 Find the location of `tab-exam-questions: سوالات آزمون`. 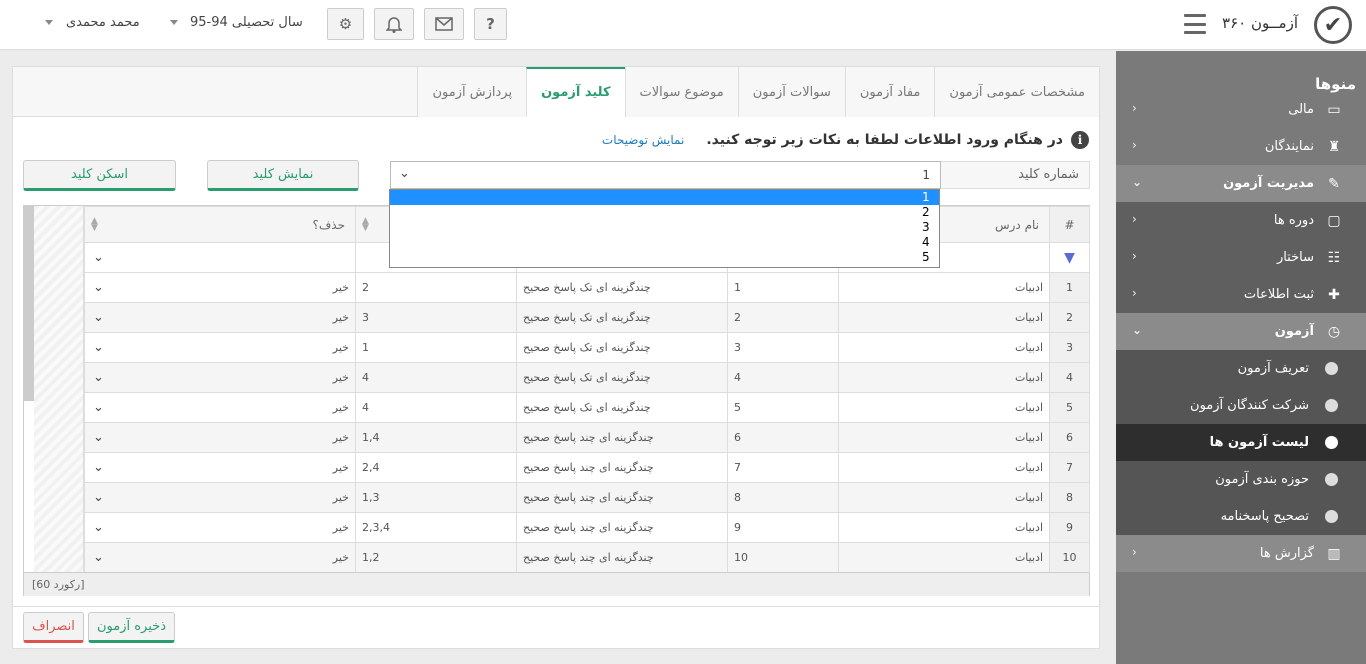

tab-exam-questions: سوالات آزمون is located at coordinates (791, 92).